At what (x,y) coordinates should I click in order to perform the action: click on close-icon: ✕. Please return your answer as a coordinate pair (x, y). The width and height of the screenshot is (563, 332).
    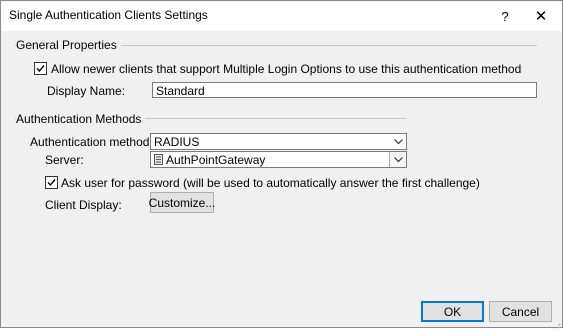
    Looking at the image, I should click on (541, 16).